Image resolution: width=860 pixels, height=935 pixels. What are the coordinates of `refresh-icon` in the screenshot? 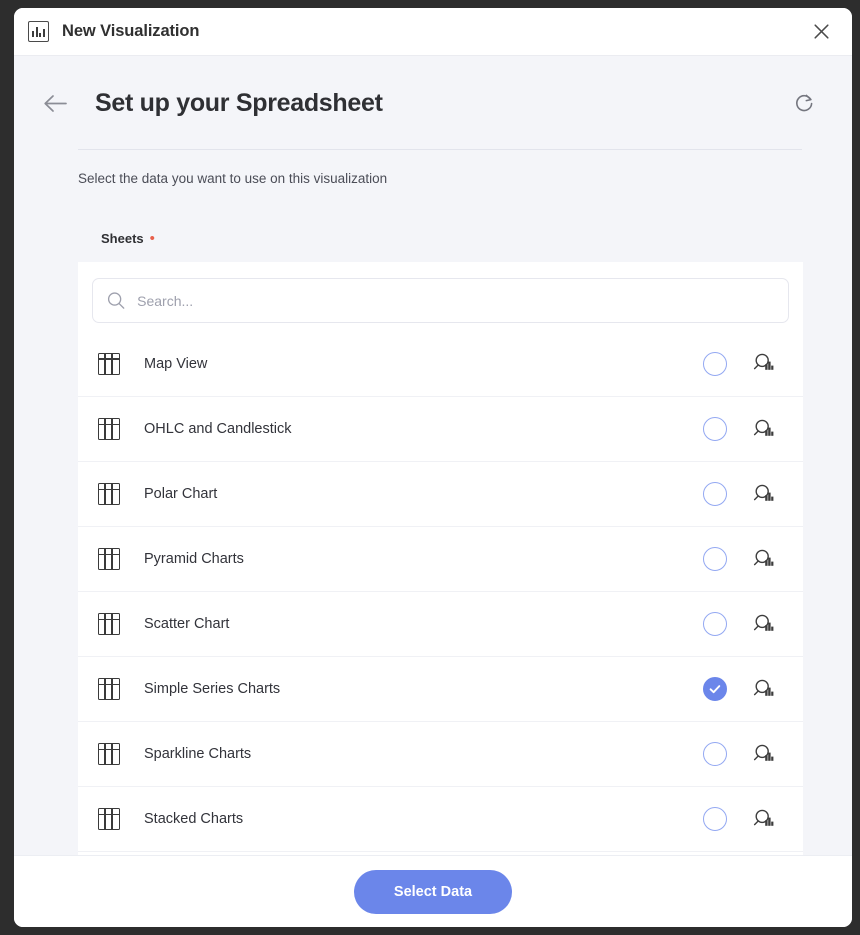 It's located at (803, 102).